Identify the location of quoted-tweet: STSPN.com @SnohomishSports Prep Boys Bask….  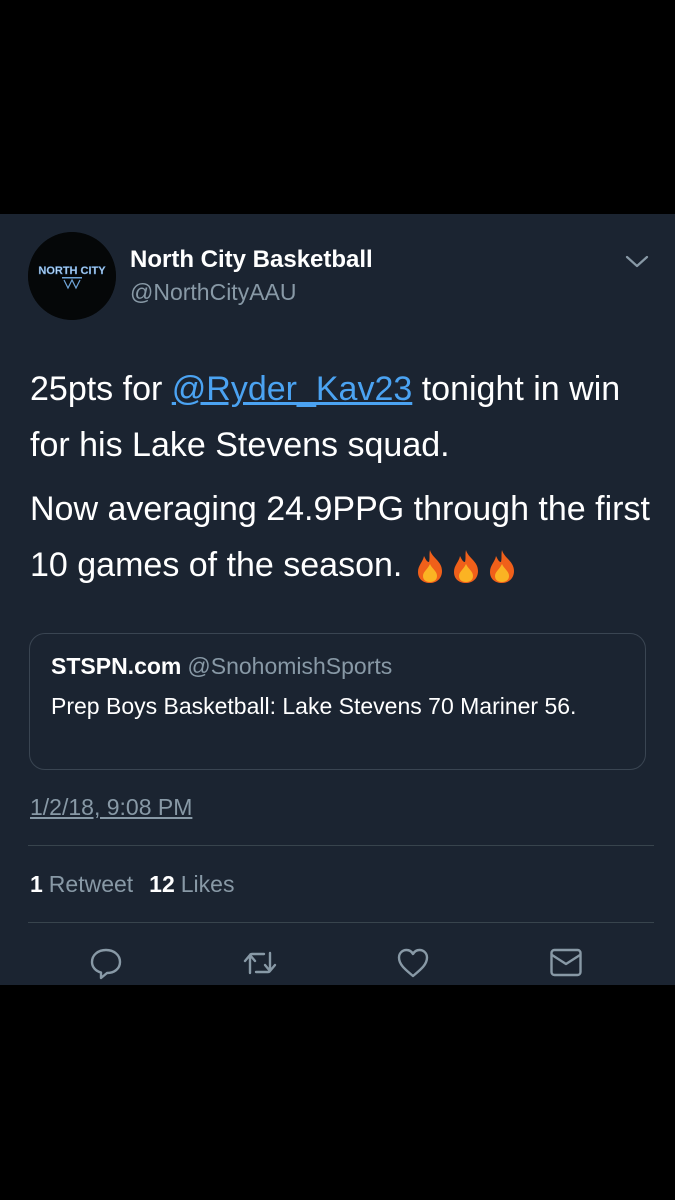
(337, 701).